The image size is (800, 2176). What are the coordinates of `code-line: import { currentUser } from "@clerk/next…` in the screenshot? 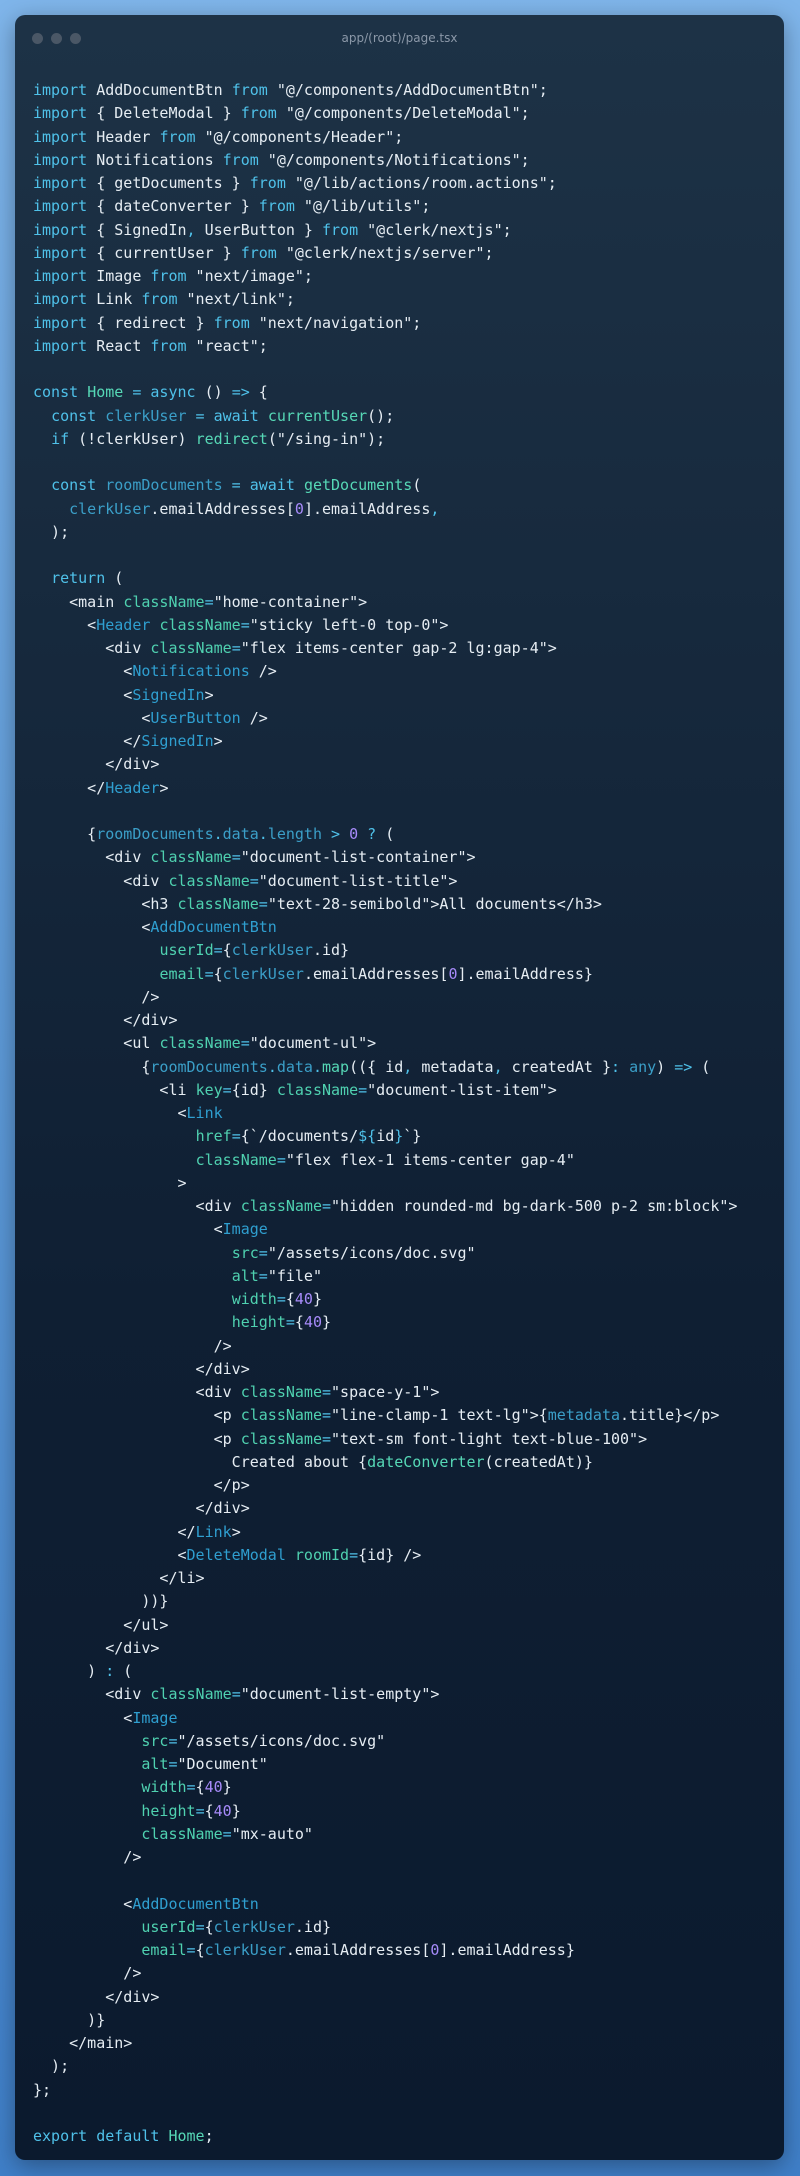 It's located at (403, 253).